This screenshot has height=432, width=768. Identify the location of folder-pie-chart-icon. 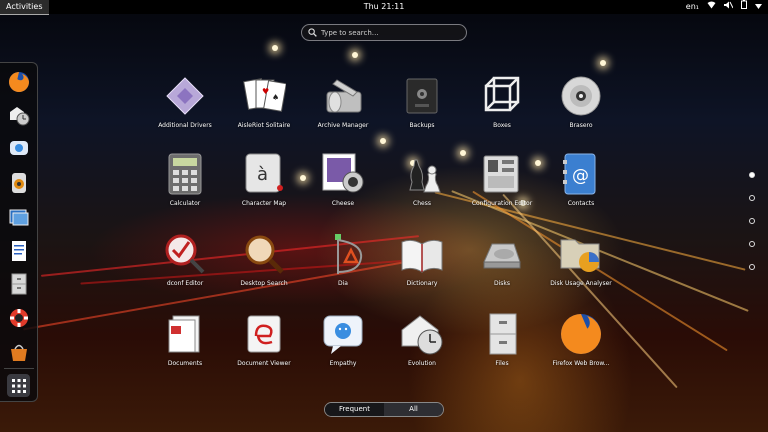
(581, 254).